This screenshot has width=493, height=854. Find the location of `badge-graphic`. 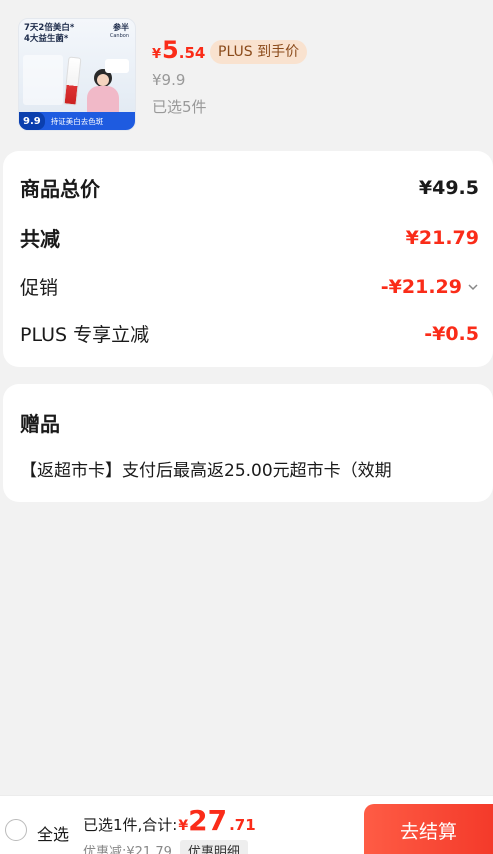

badge-graphic is located at coordinates (117, 66).